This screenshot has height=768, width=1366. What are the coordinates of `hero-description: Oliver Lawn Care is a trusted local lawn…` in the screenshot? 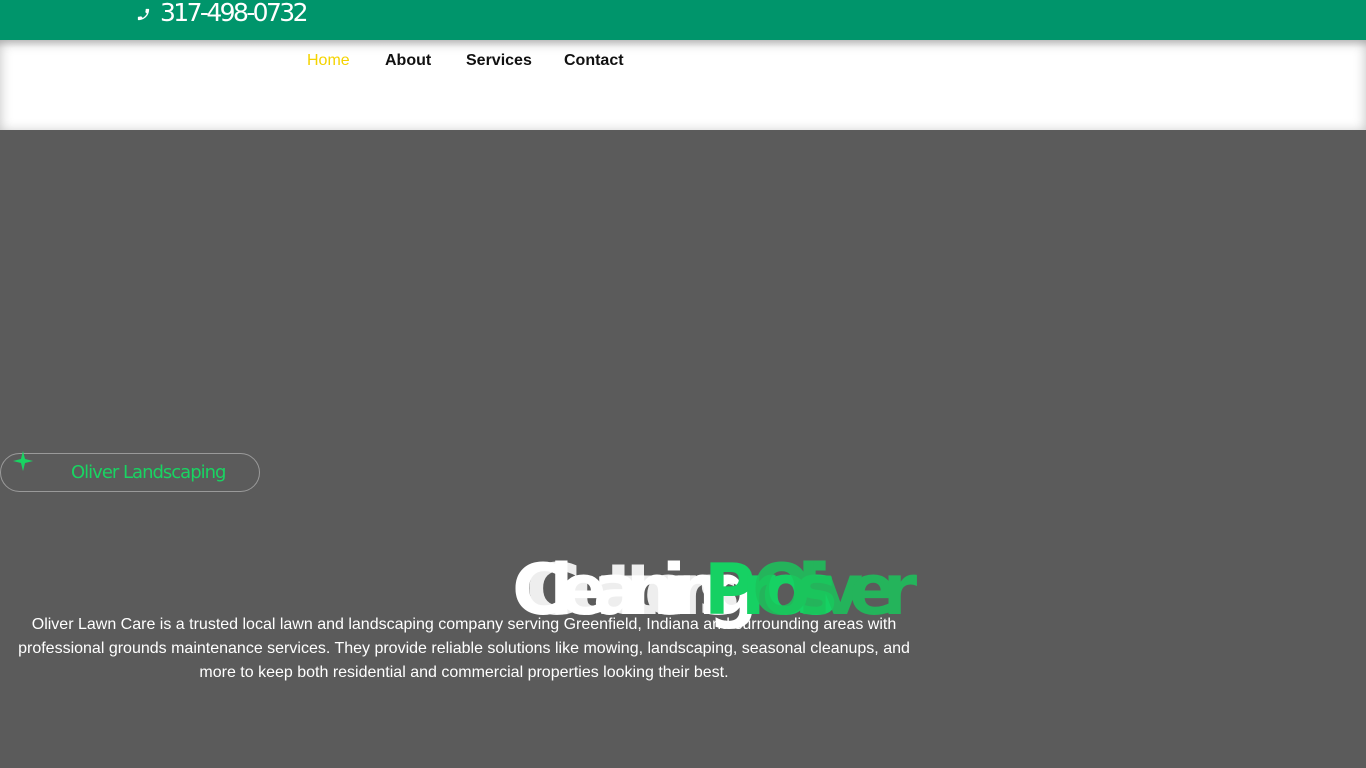 It's located at (464, 648).